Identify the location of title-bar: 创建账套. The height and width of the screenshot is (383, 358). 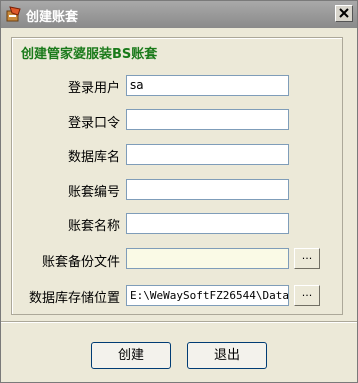
(179, 14).